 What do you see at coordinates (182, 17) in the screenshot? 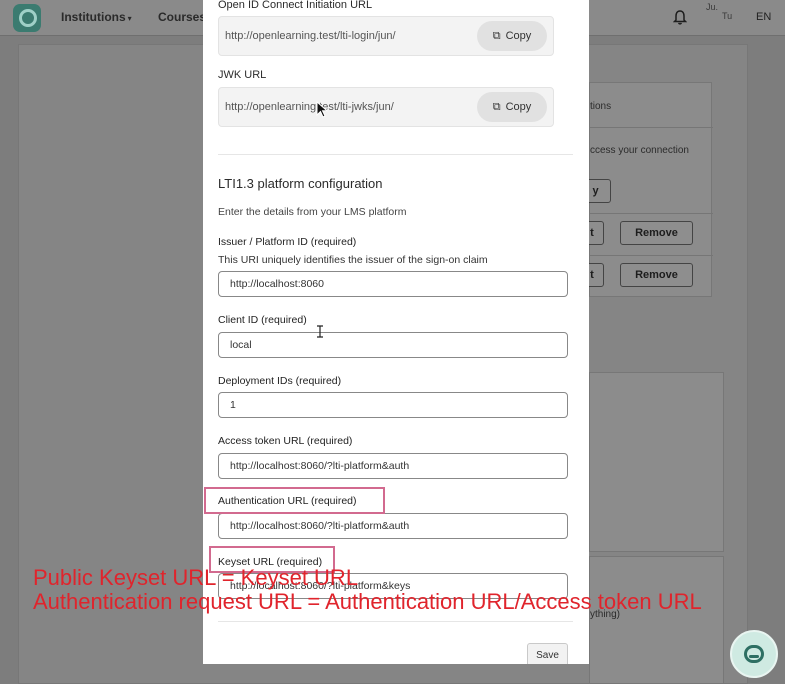
I see `nav-courses-label: Courses` at bounding box center [182, 17].